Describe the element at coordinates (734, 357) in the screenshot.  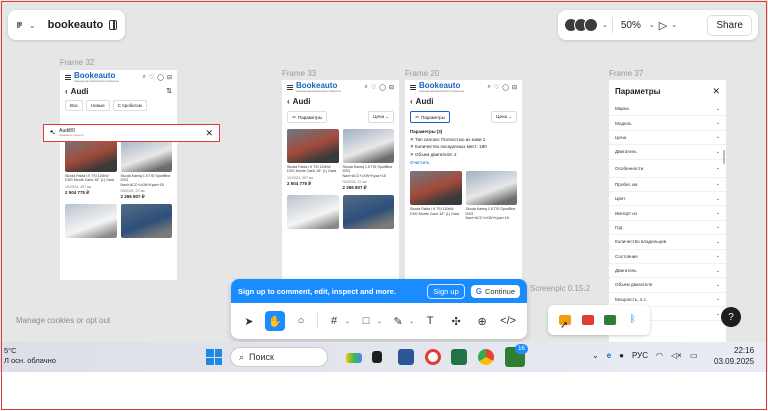
I see `clock: 22:16 03.09.2025` at that location.